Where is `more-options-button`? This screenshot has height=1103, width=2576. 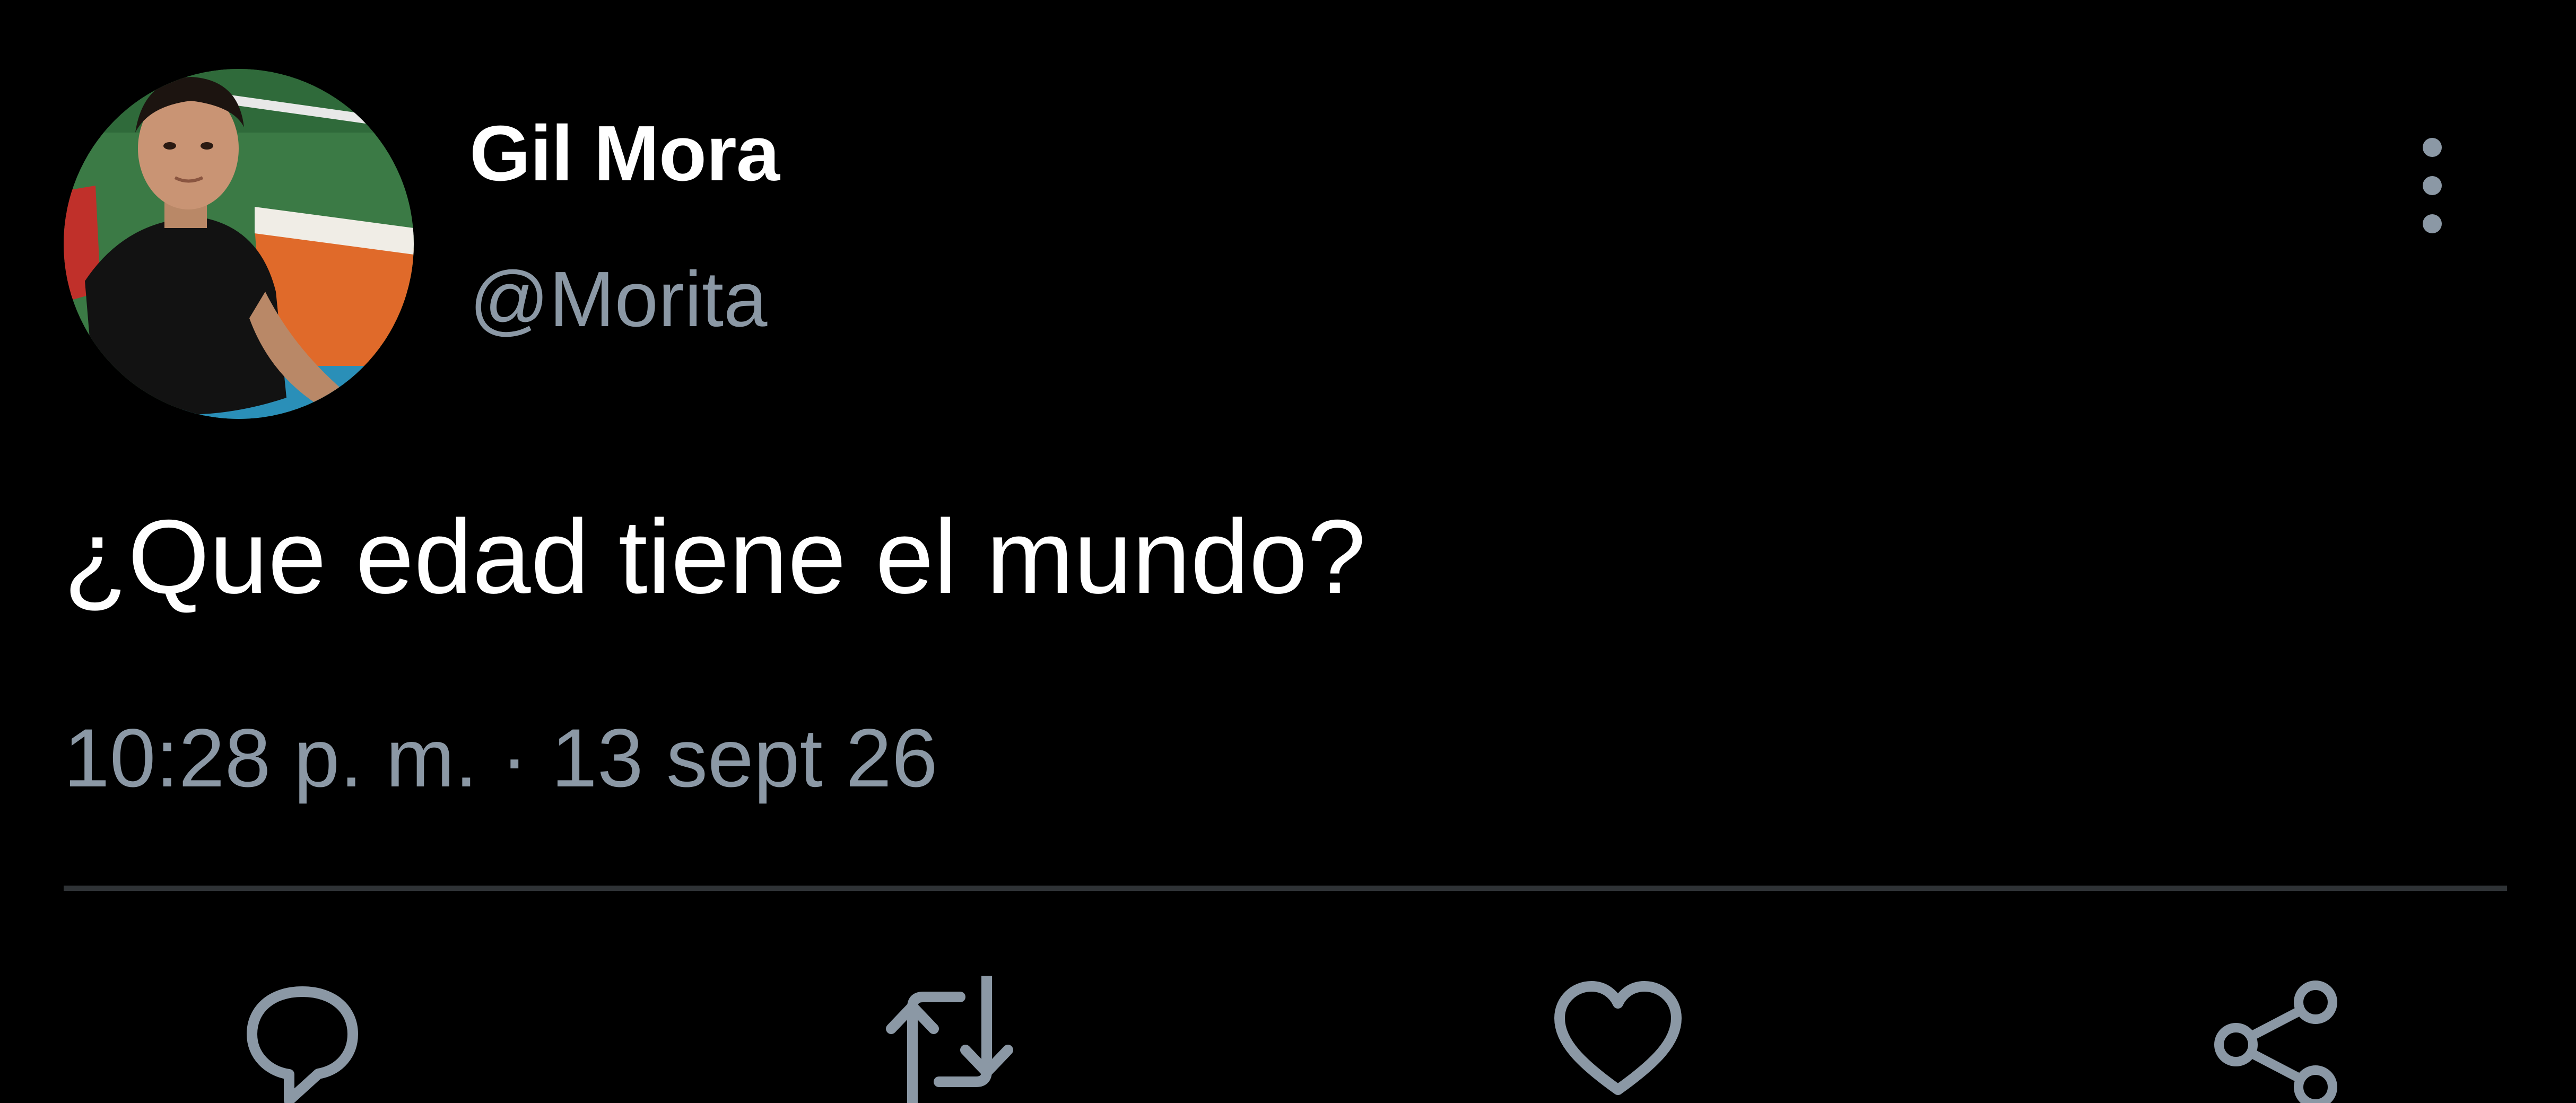 more-options-button is located at coordinates (2433, 186).